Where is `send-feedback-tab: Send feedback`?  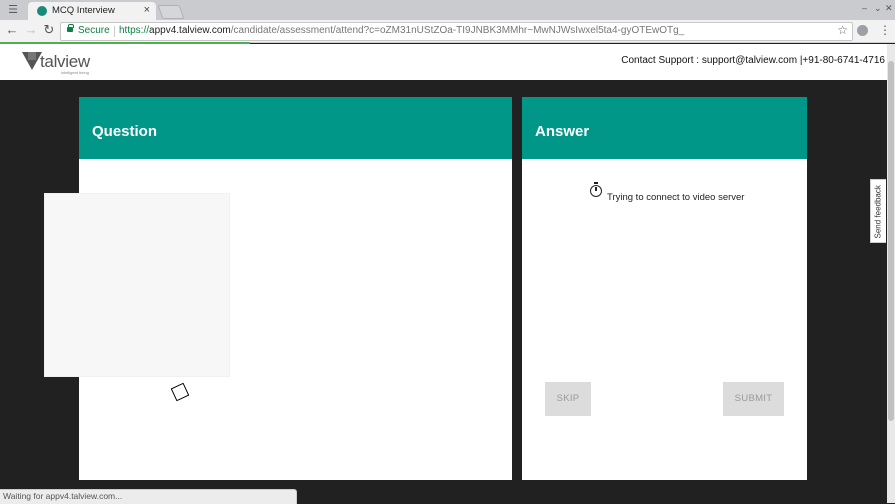
send-feedback-tab: Send feedback is located at coordinates (878, 211).